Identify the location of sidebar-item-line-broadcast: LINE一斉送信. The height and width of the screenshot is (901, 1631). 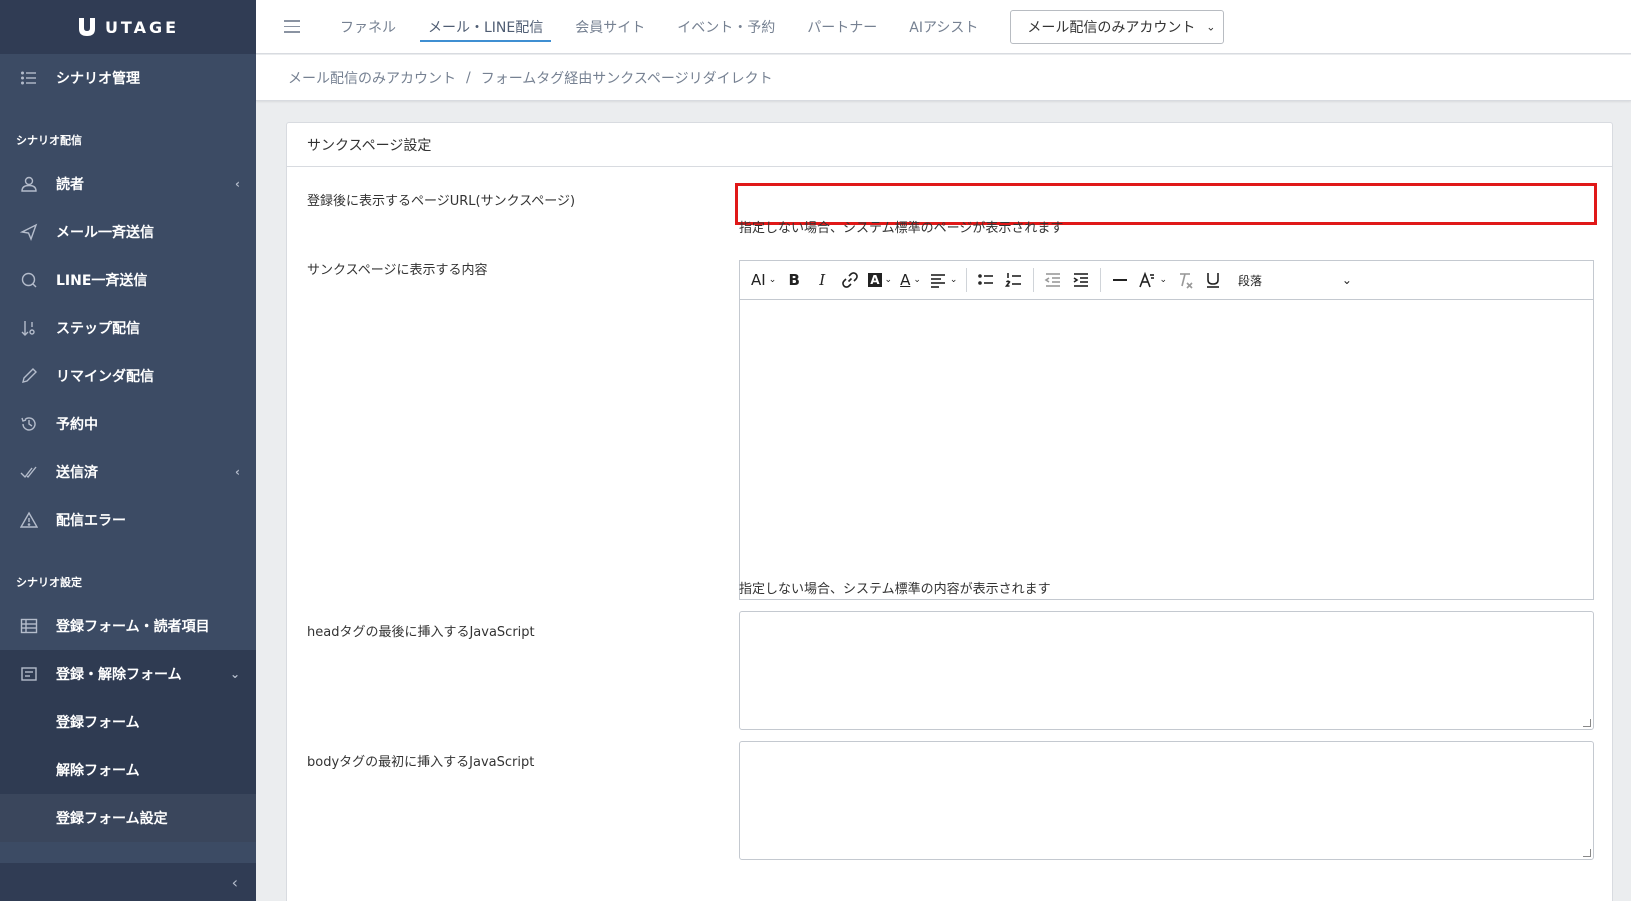
(128, 280).